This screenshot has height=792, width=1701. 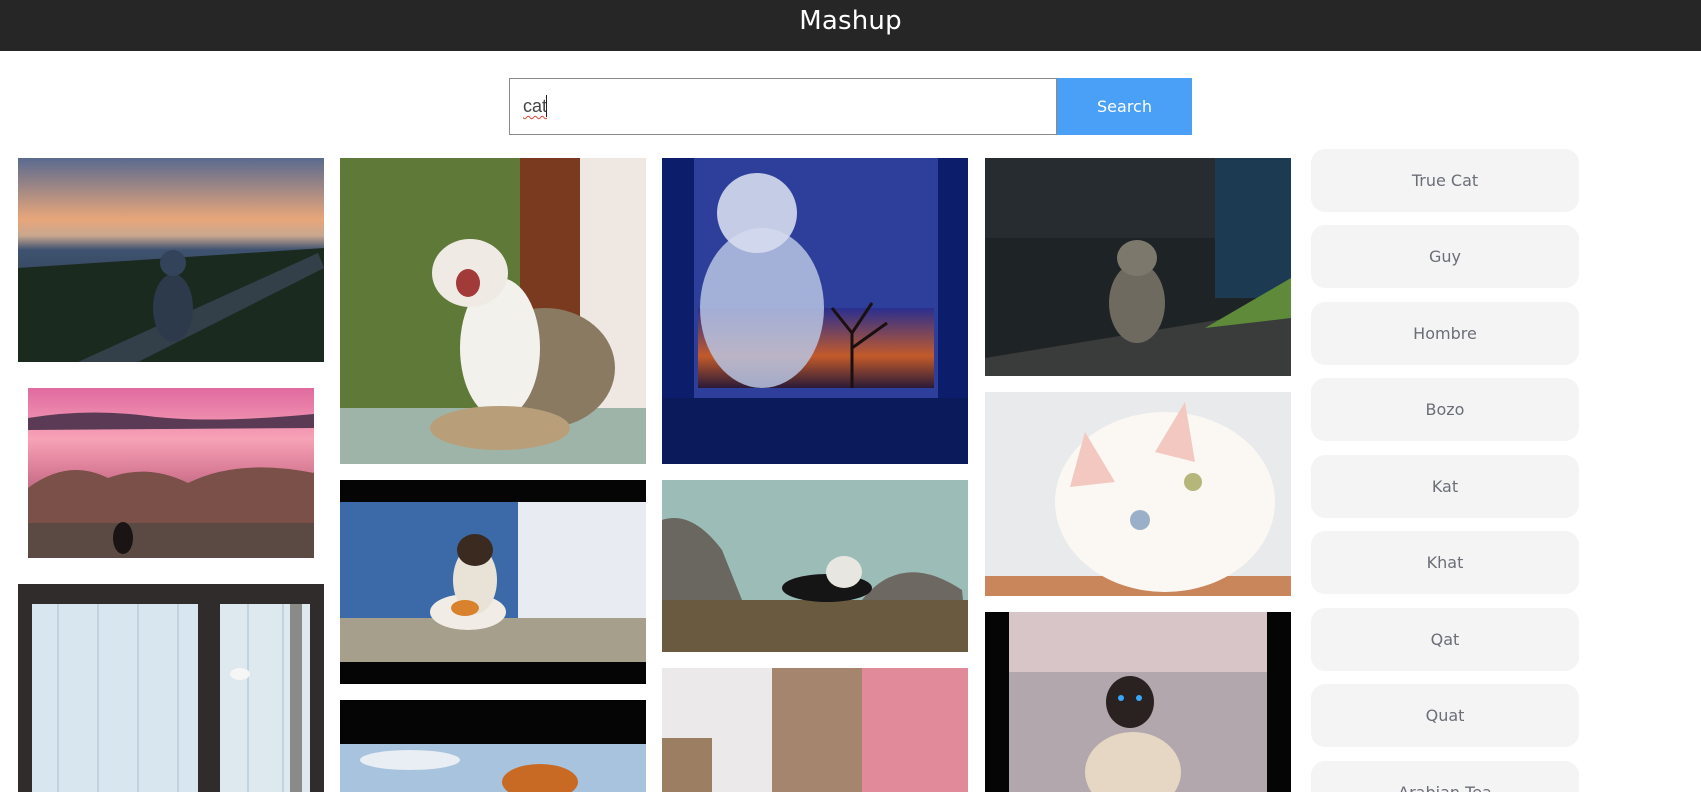 What do you see at coordinates (783, 106) in the screenshot?
I see `search-input` at bounding box center [783, 106].